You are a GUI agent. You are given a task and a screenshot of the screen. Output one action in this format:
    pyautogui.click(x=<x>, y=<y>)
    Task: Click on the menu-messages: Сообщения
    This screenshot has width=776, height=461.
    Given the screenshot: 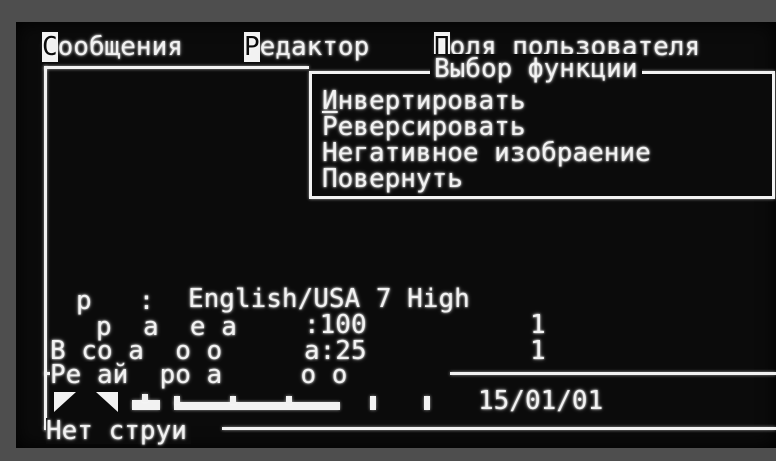 What is the action you would take?
    pyautogui.click(x=112, y=47)
    